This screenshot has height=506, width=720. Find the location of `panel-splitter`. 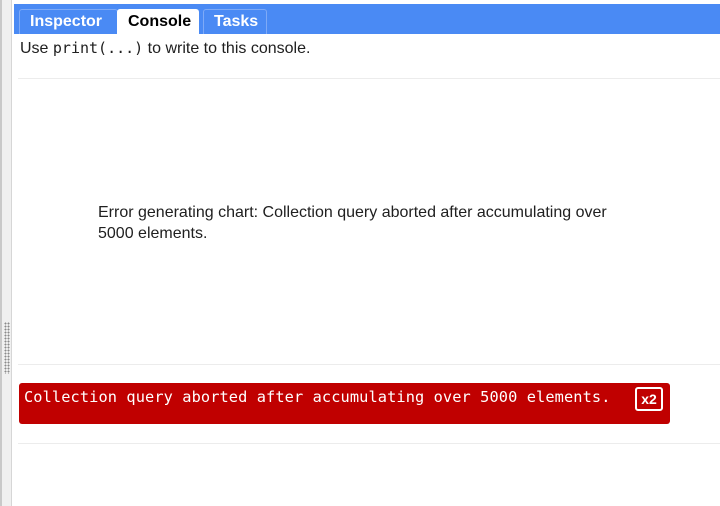

panel-splitter is located at coordinates (6, 253).